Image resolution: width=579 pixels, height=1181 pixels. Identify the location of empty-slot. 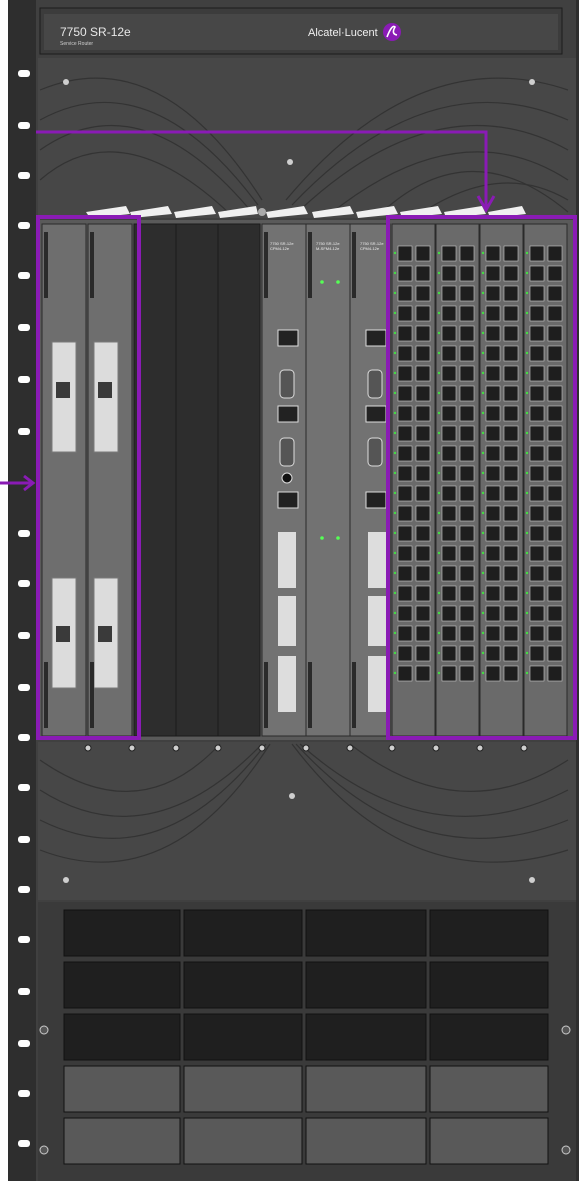
(239, 480).